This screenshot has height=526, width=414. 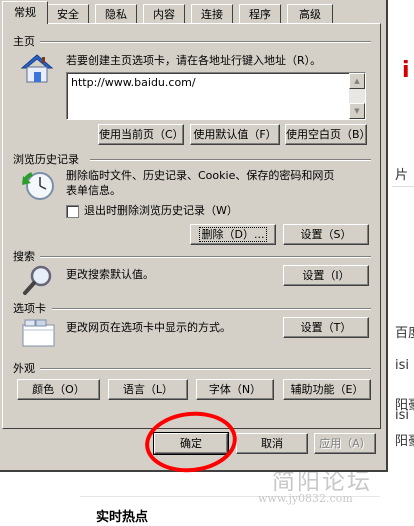 I want to click on cancel-button: 取消, so click(x=272, y=443).